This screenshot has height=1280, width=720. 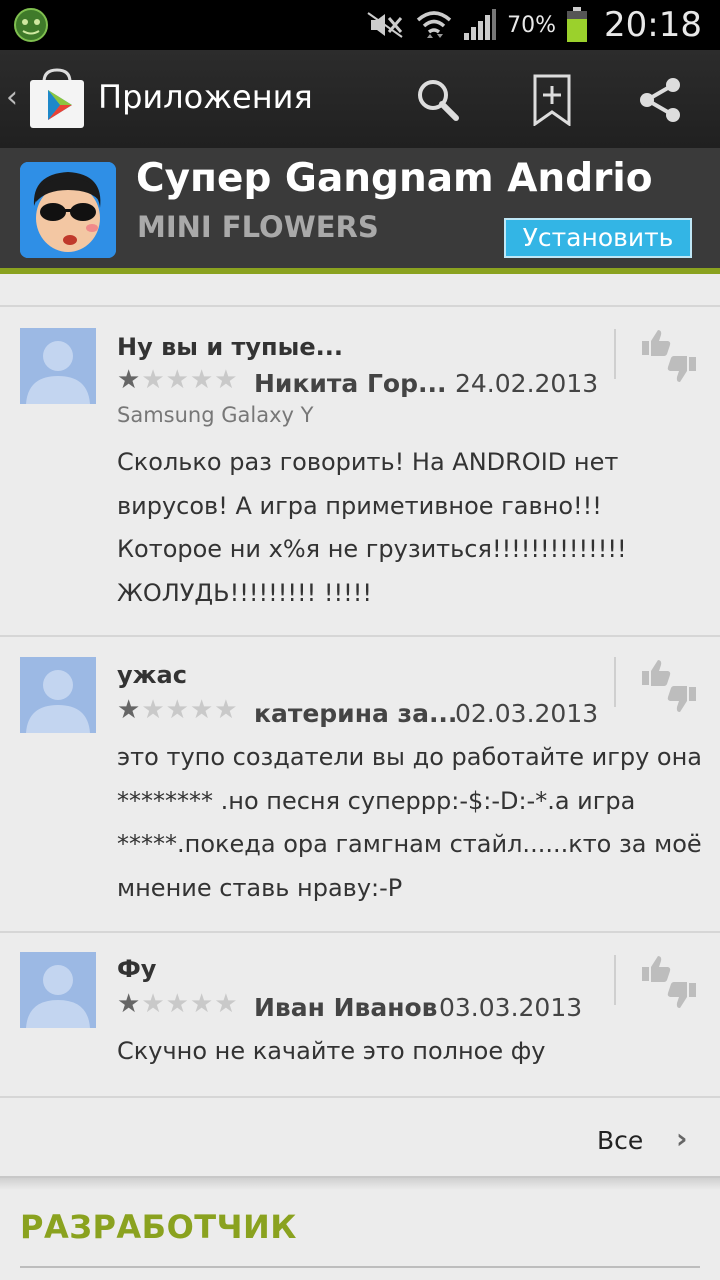 What do you see at coordinates (360, 1183) in the screenshot?
I see `section-divider` at bounding box center [360, 1183].